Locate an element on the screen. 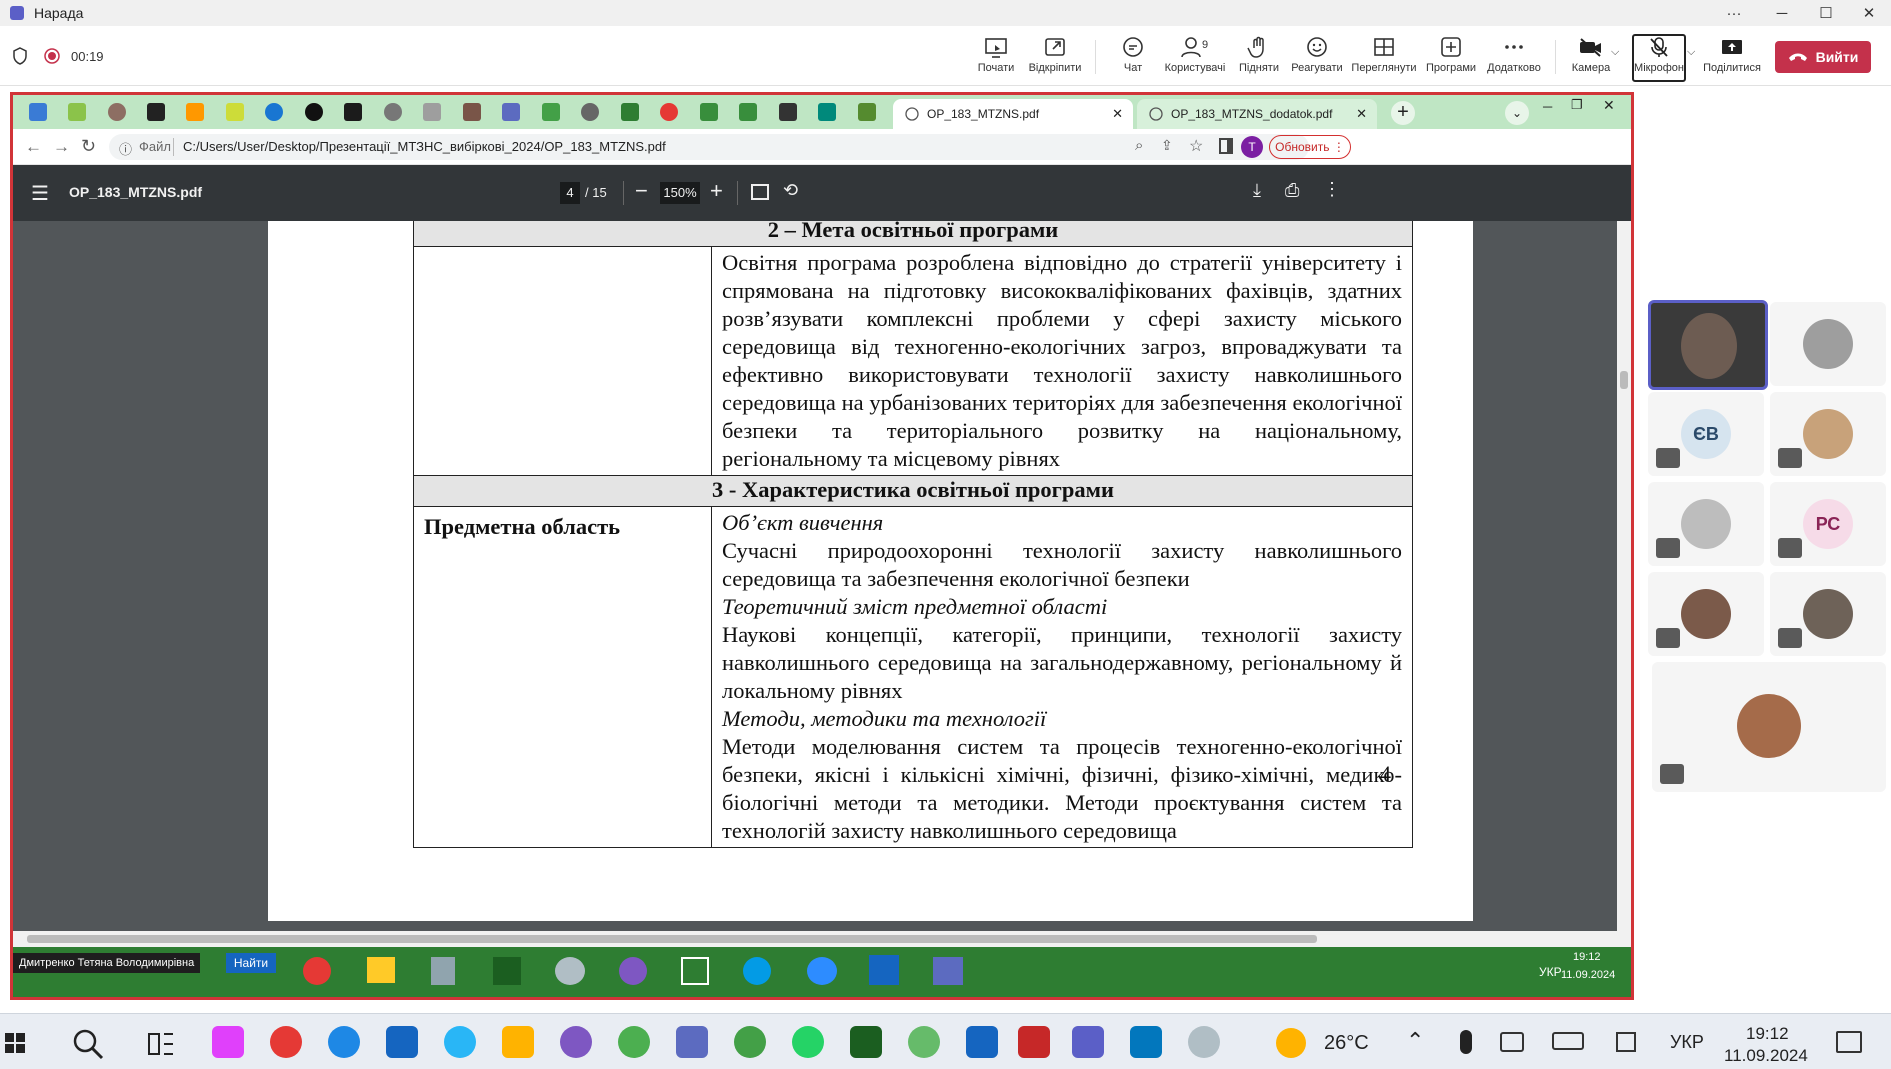  participant-tile: ЄВ is located at coordinates (1706, 434).